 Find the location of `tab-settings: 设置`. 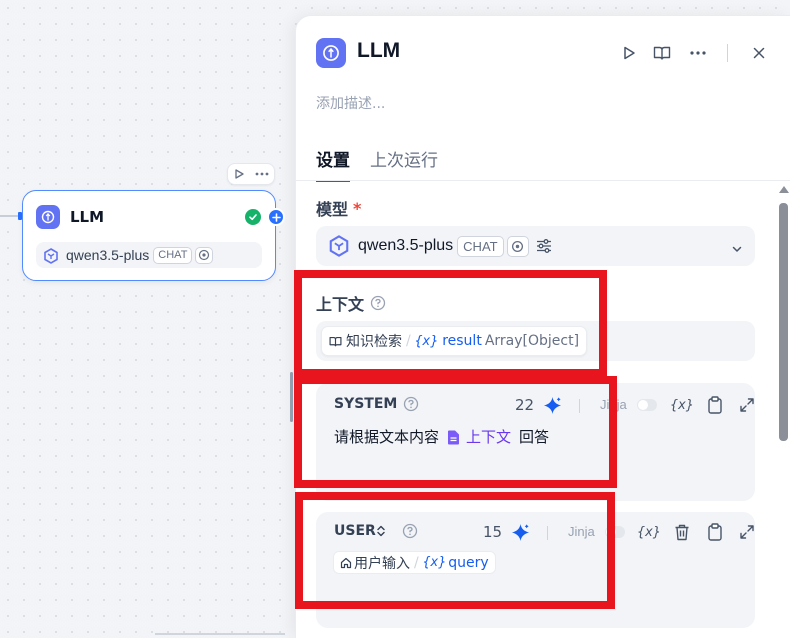

tab-settings: 设置 is located at coordinates (333, 164).